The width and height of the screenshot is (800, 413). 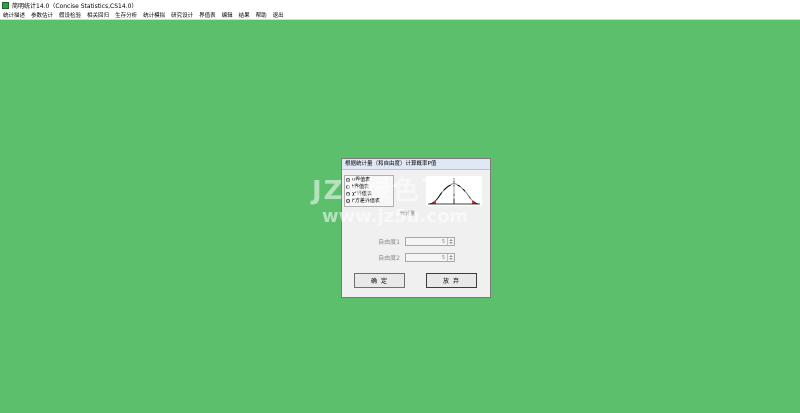 What do you see at coordinates (369, 200) in the screenshot?
I see `radio-f-table: F方差界值表` at bounding box center [369, 200].